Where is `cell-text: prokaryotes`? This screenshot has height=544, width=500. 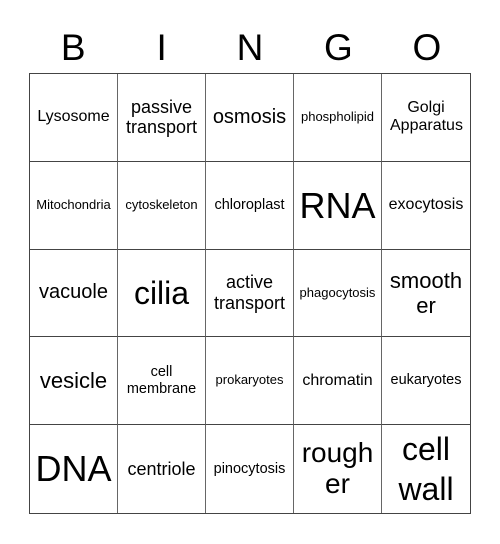 cell-text: prokaryotes is located at coordinates (249, 380).